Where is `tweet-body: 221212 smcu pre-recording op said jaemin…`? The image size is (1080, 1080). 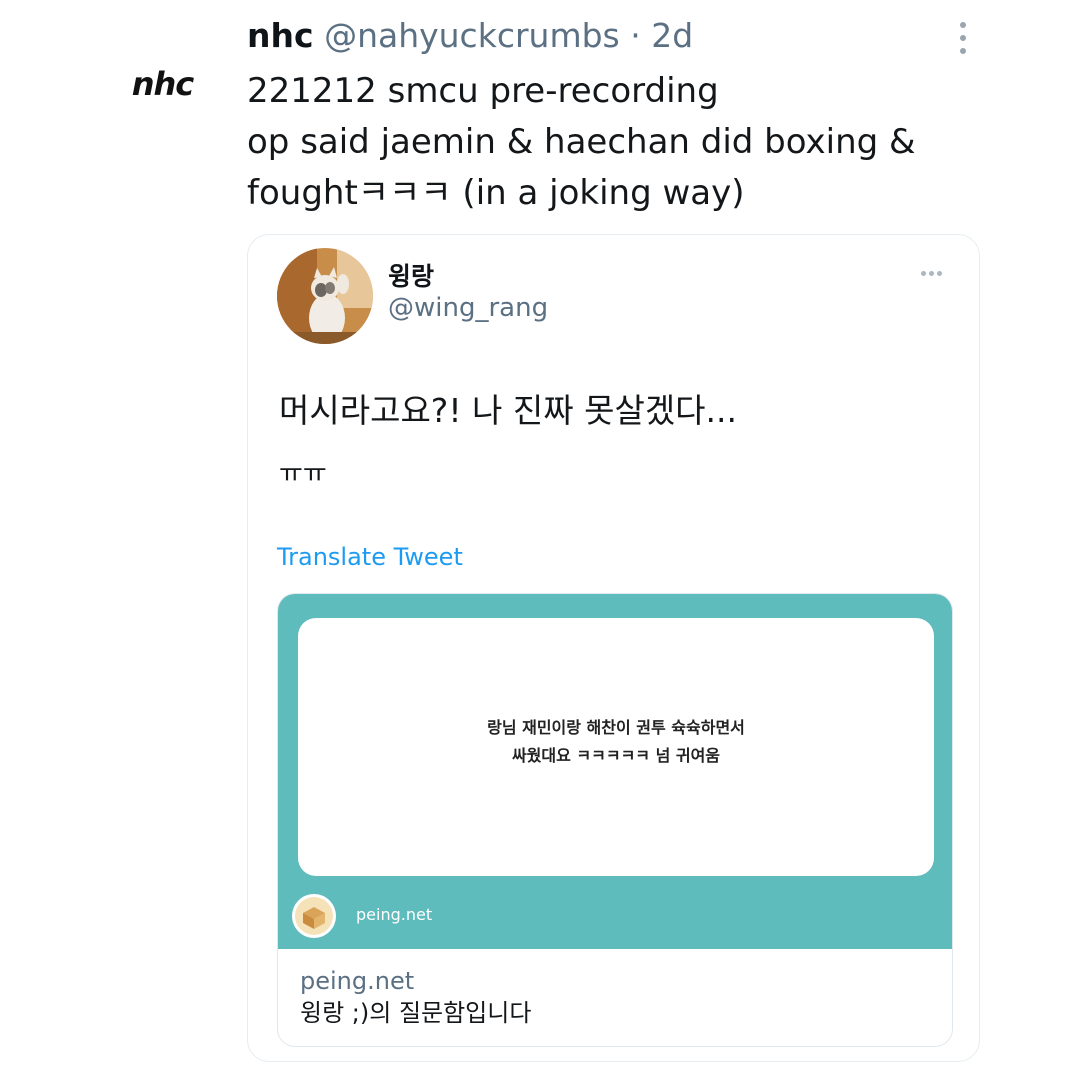
tweet-body: 221212 smcu pre-recording op said jaemin… is located at coordinates (581, 142).